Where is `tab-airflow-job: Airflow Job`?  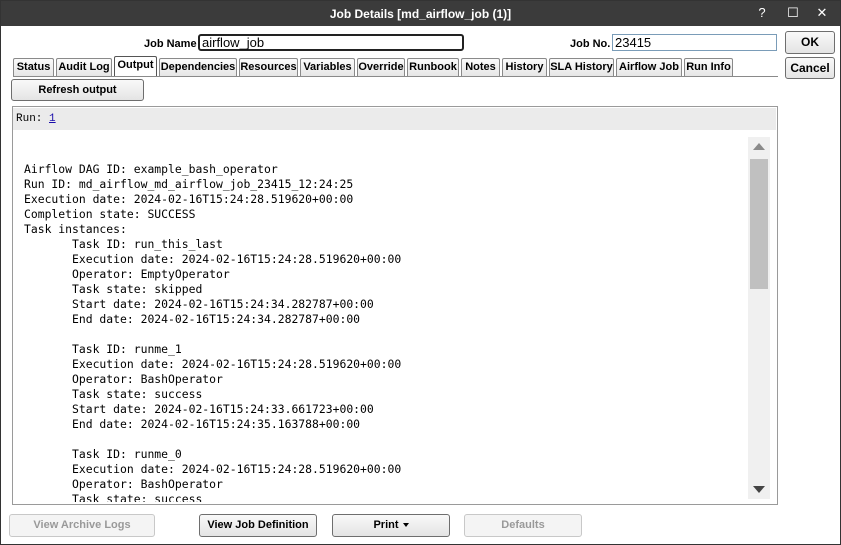
tab-airflow-job: Airflow Job is located at coordinates (649, 67).